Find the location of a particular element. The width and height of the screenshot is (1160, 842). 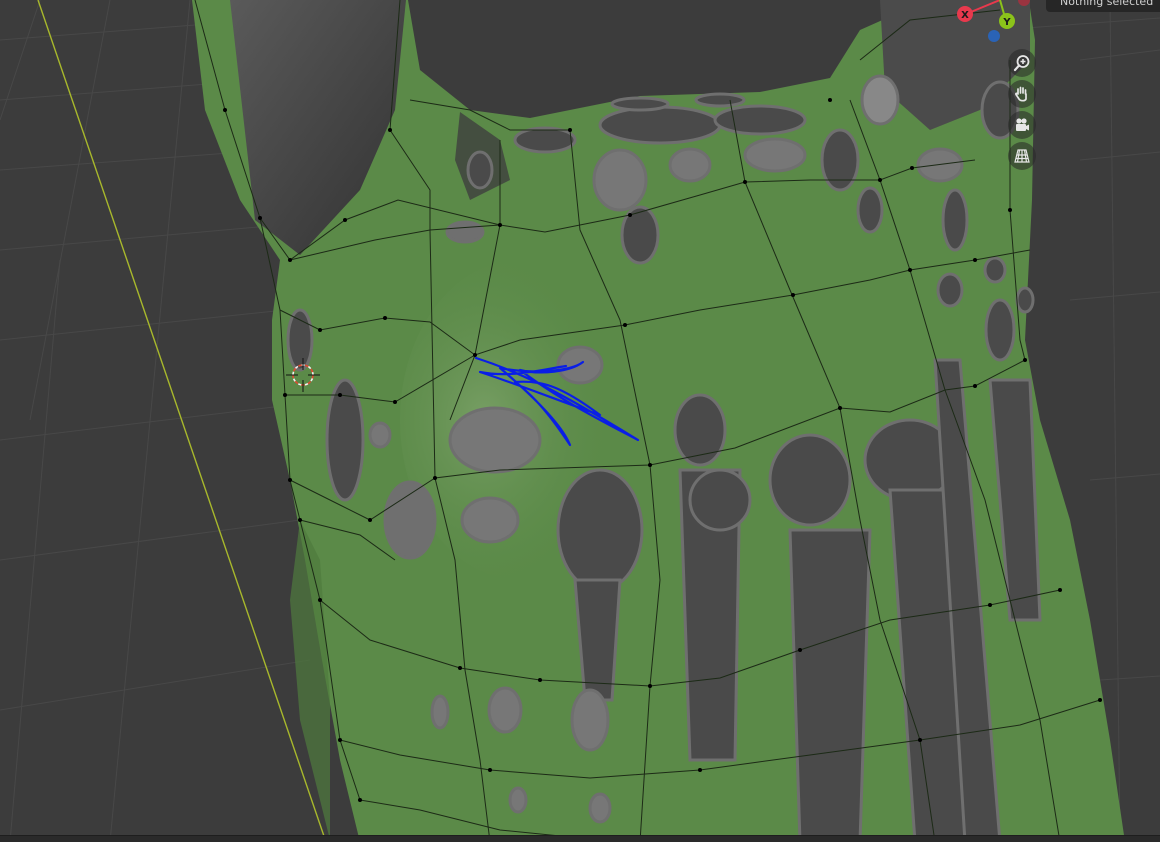

gizmo-z-axis is located at coordinates (994, 36).